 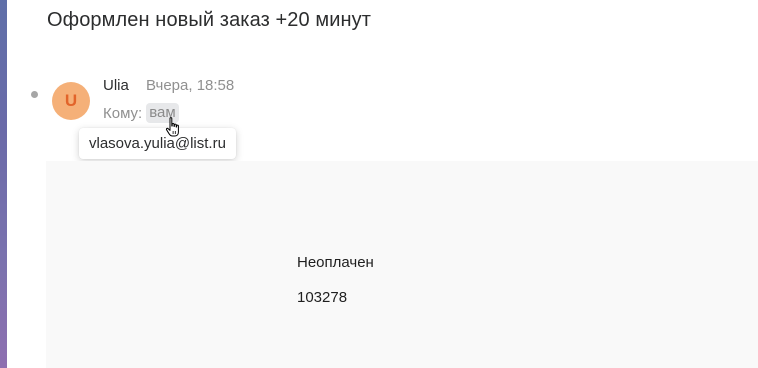 I want to click on order-status-text: Неоплачен, so click(x=335, y=262).